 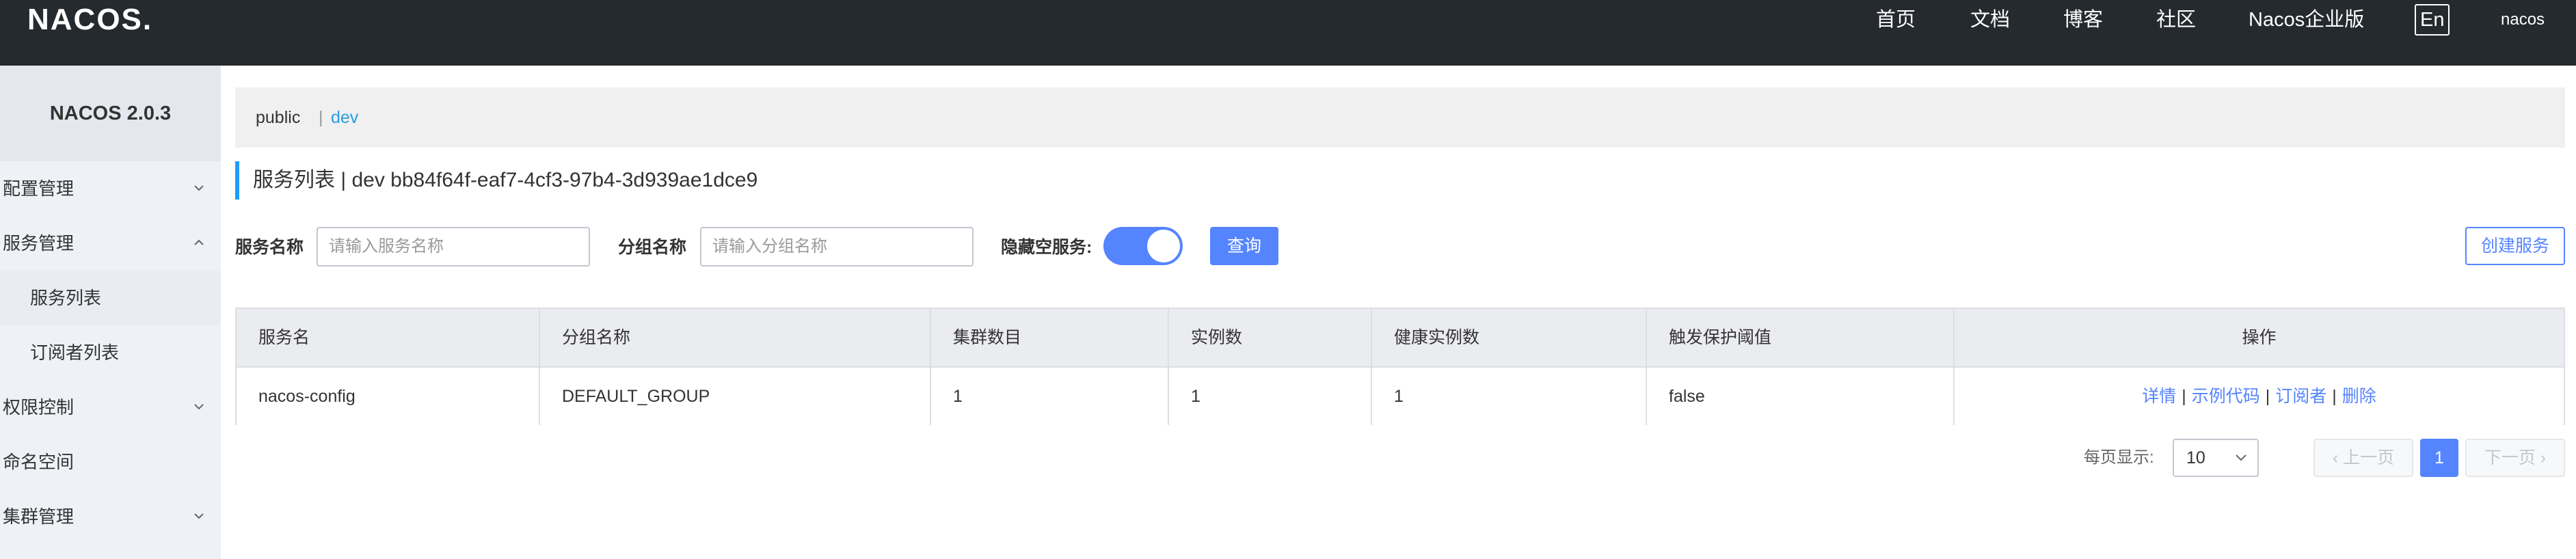 What do you see at coordinates (110, 244) in the screenshot?
I see `sidebar-item-service-management: 服务管理` at bounding box center [110, 244].